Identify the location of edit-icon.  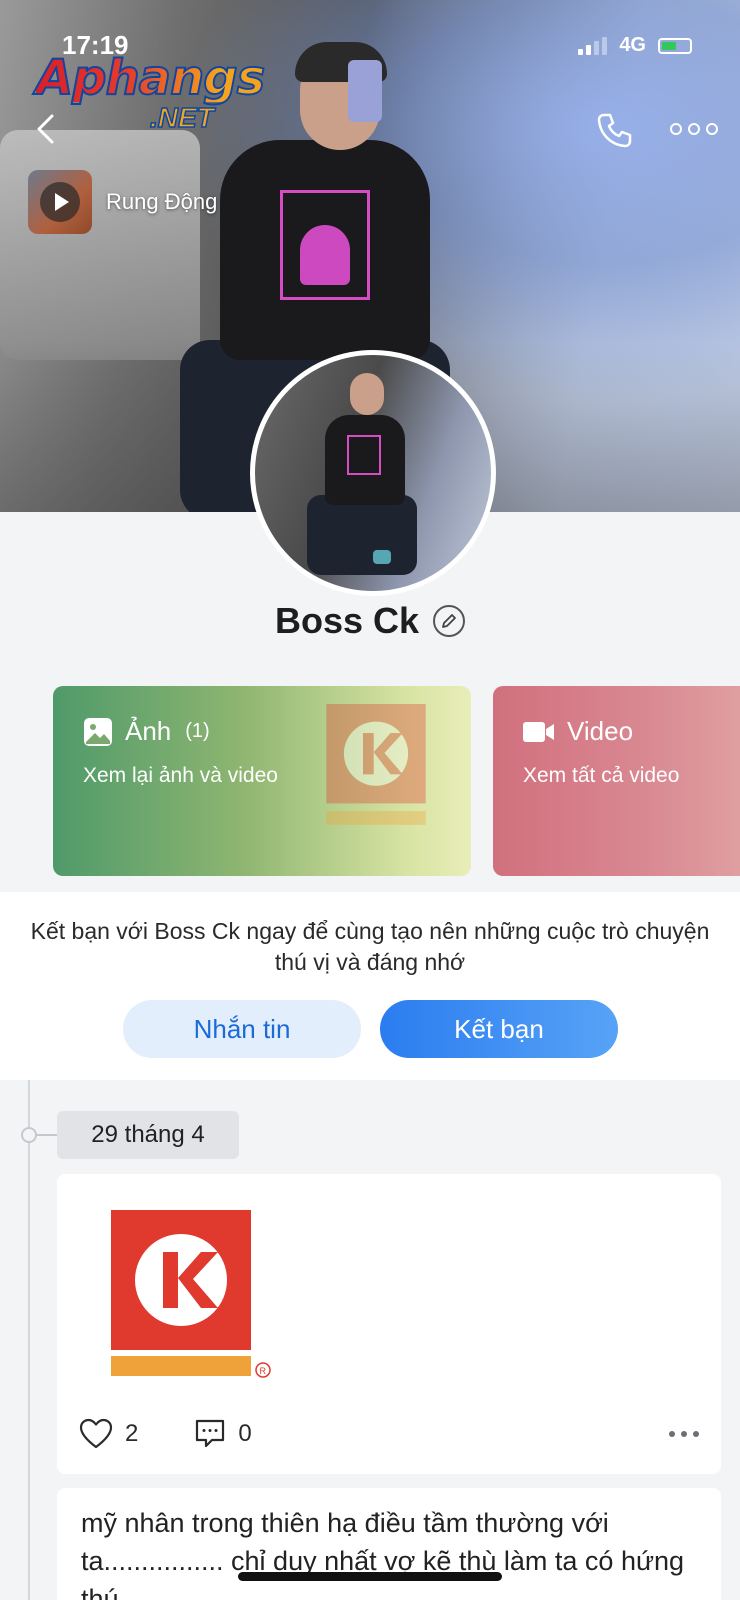
(449, 621).